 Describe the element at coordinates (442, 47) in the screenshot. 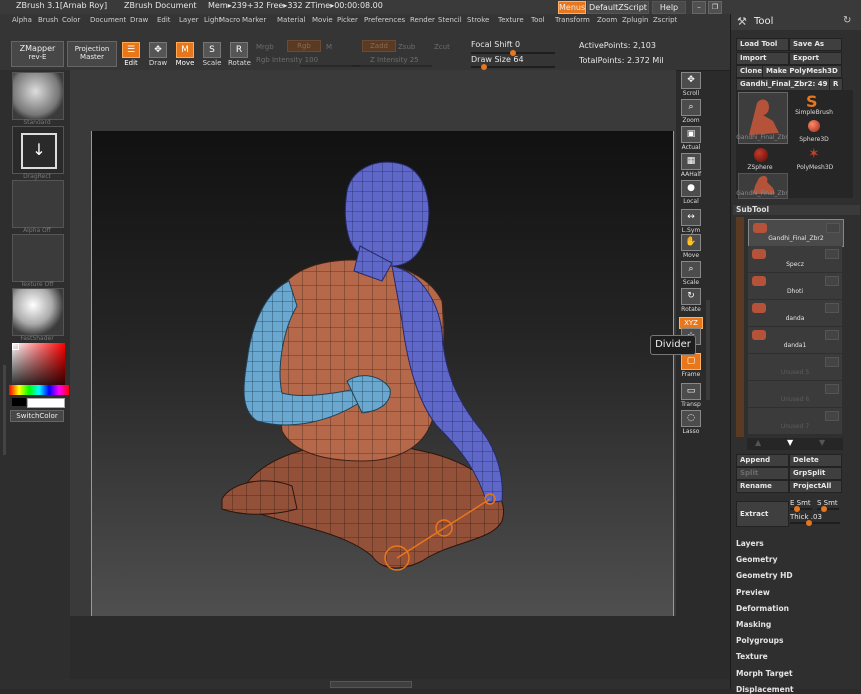

I see `zcut-toggle: Zcut` at that location.